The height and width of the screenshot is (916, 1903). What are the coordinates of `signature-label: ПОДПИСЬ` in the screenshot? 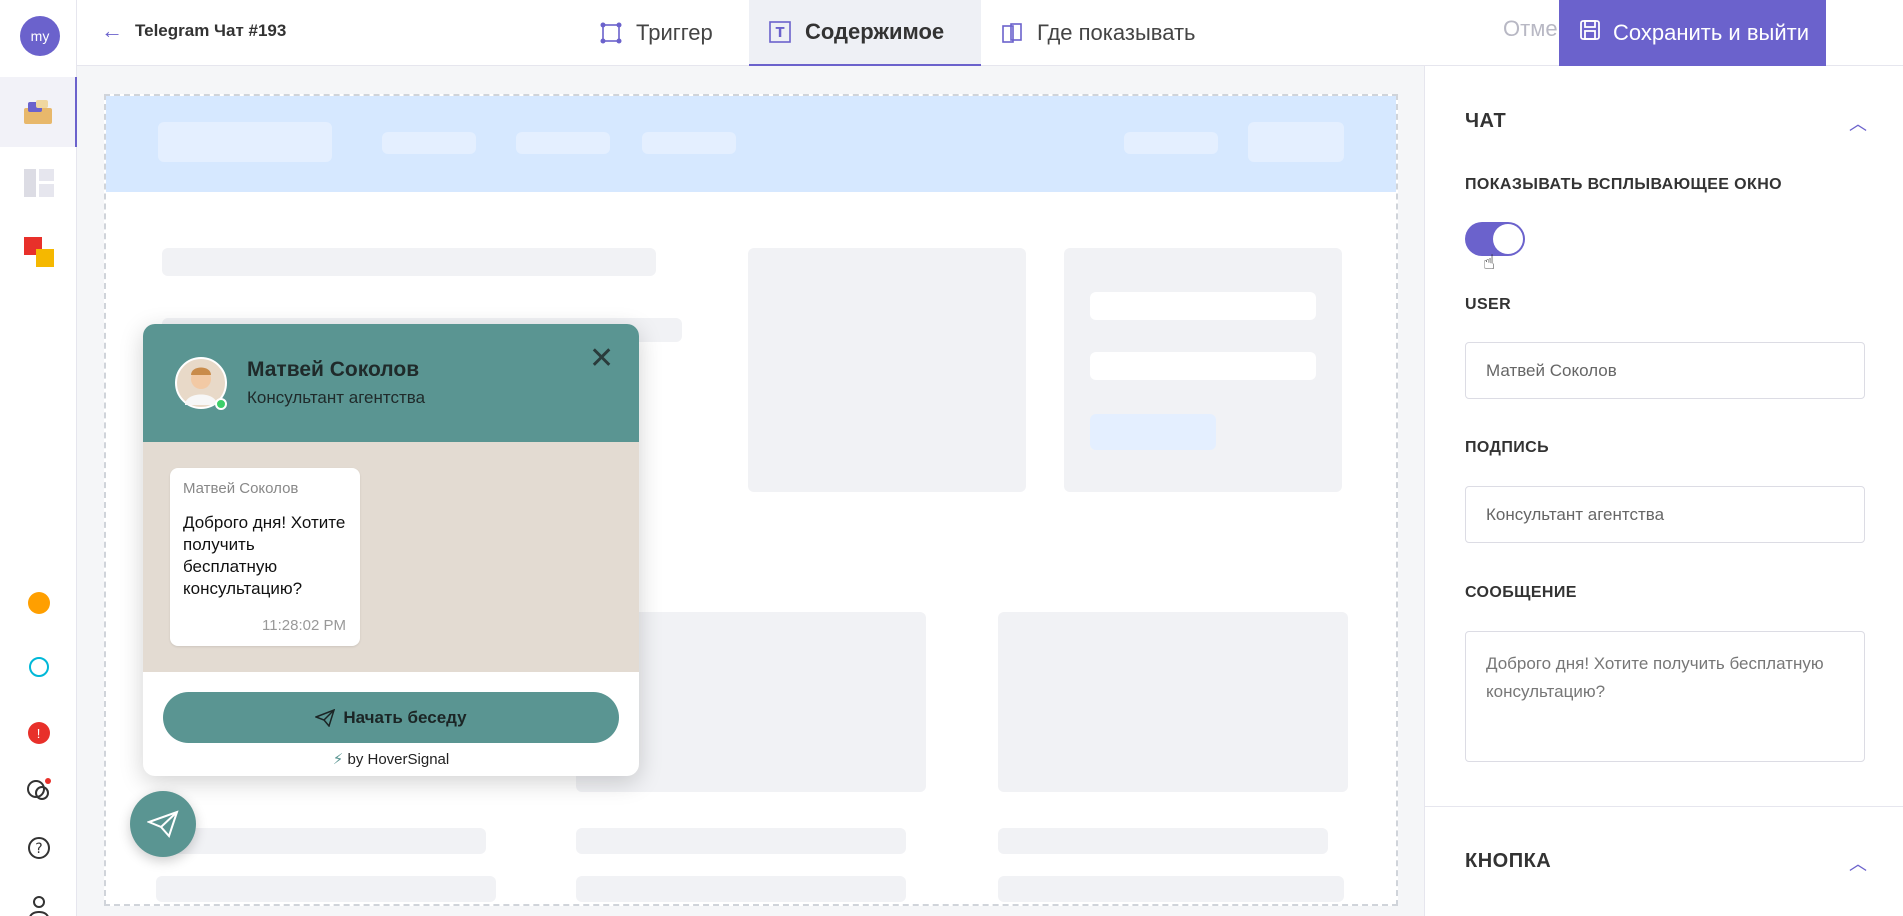 It's located at (1507, 447).